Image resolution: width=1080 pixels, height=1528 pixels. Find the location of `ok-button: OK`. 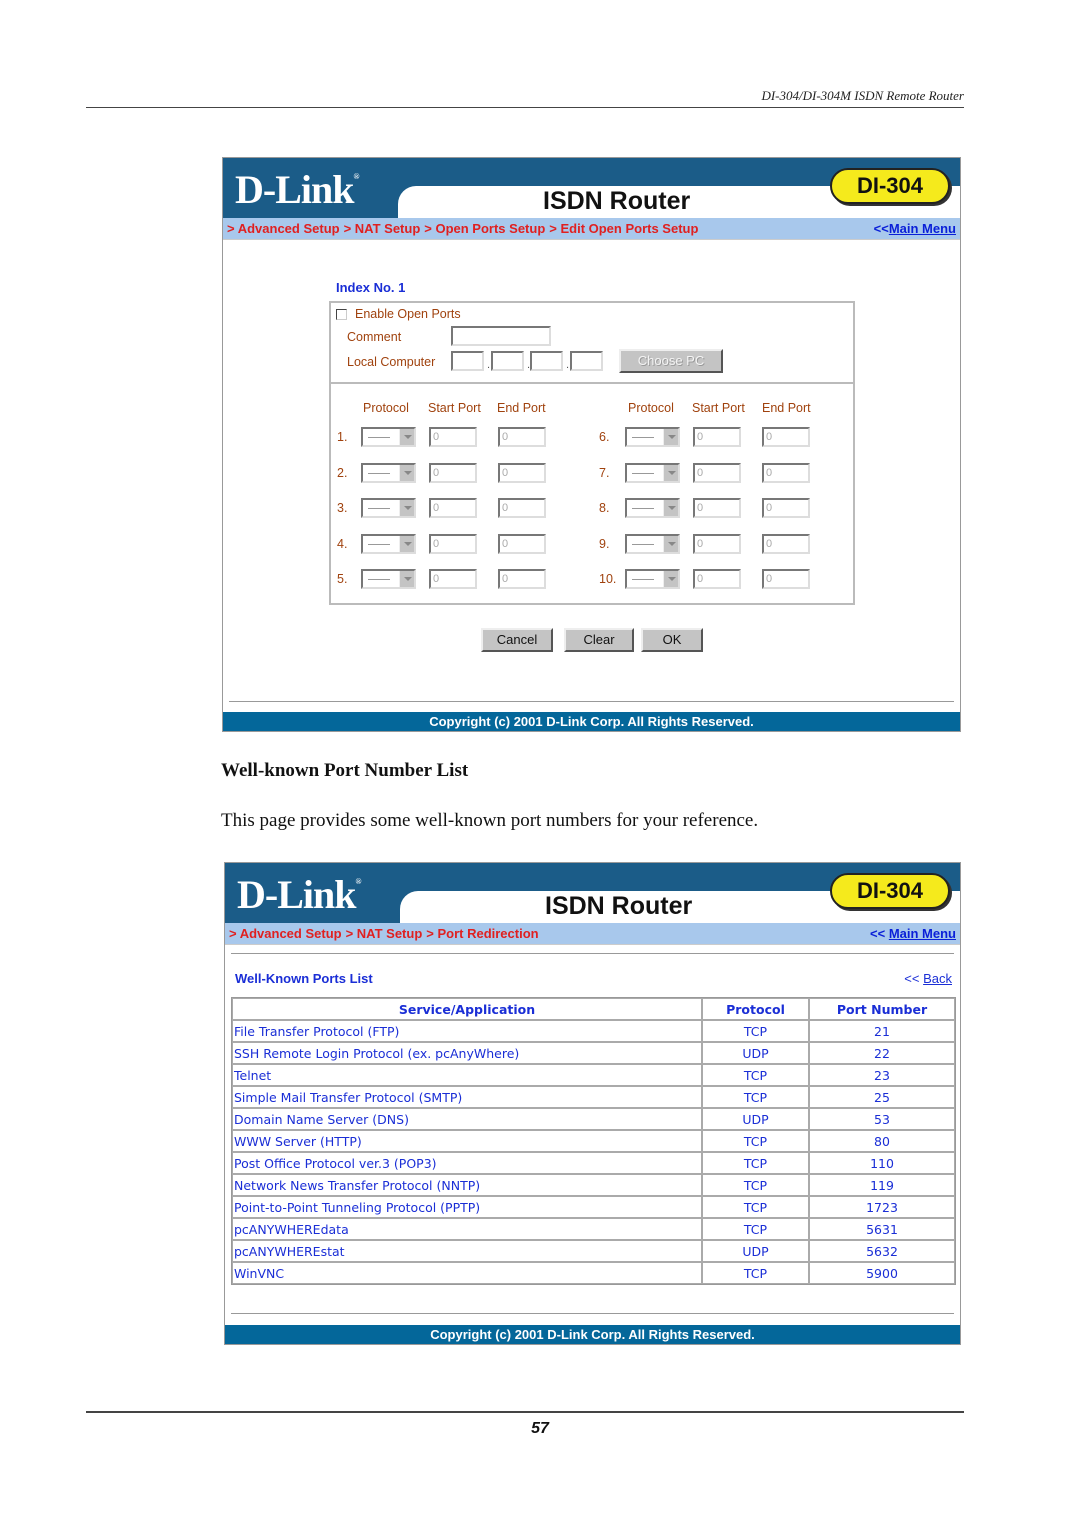

ok-button: OK is located at coordinates (672, 640).